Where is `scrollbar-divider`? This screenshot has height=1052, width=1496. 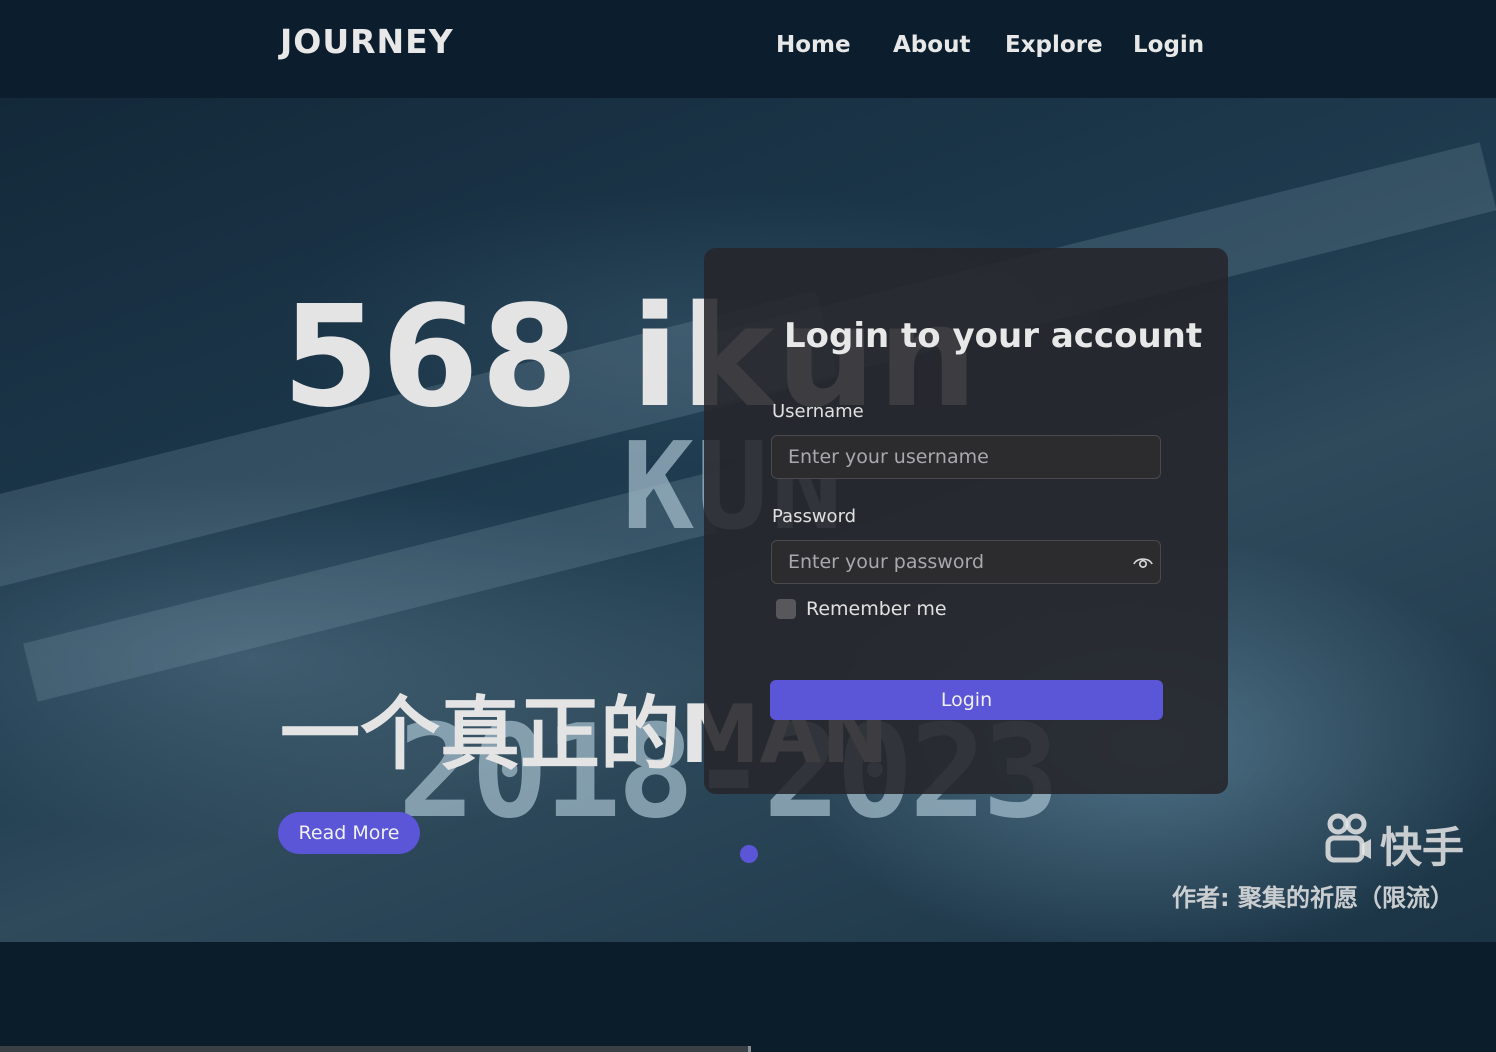
scrollbar-divider is located at coordinates (749, 1049).